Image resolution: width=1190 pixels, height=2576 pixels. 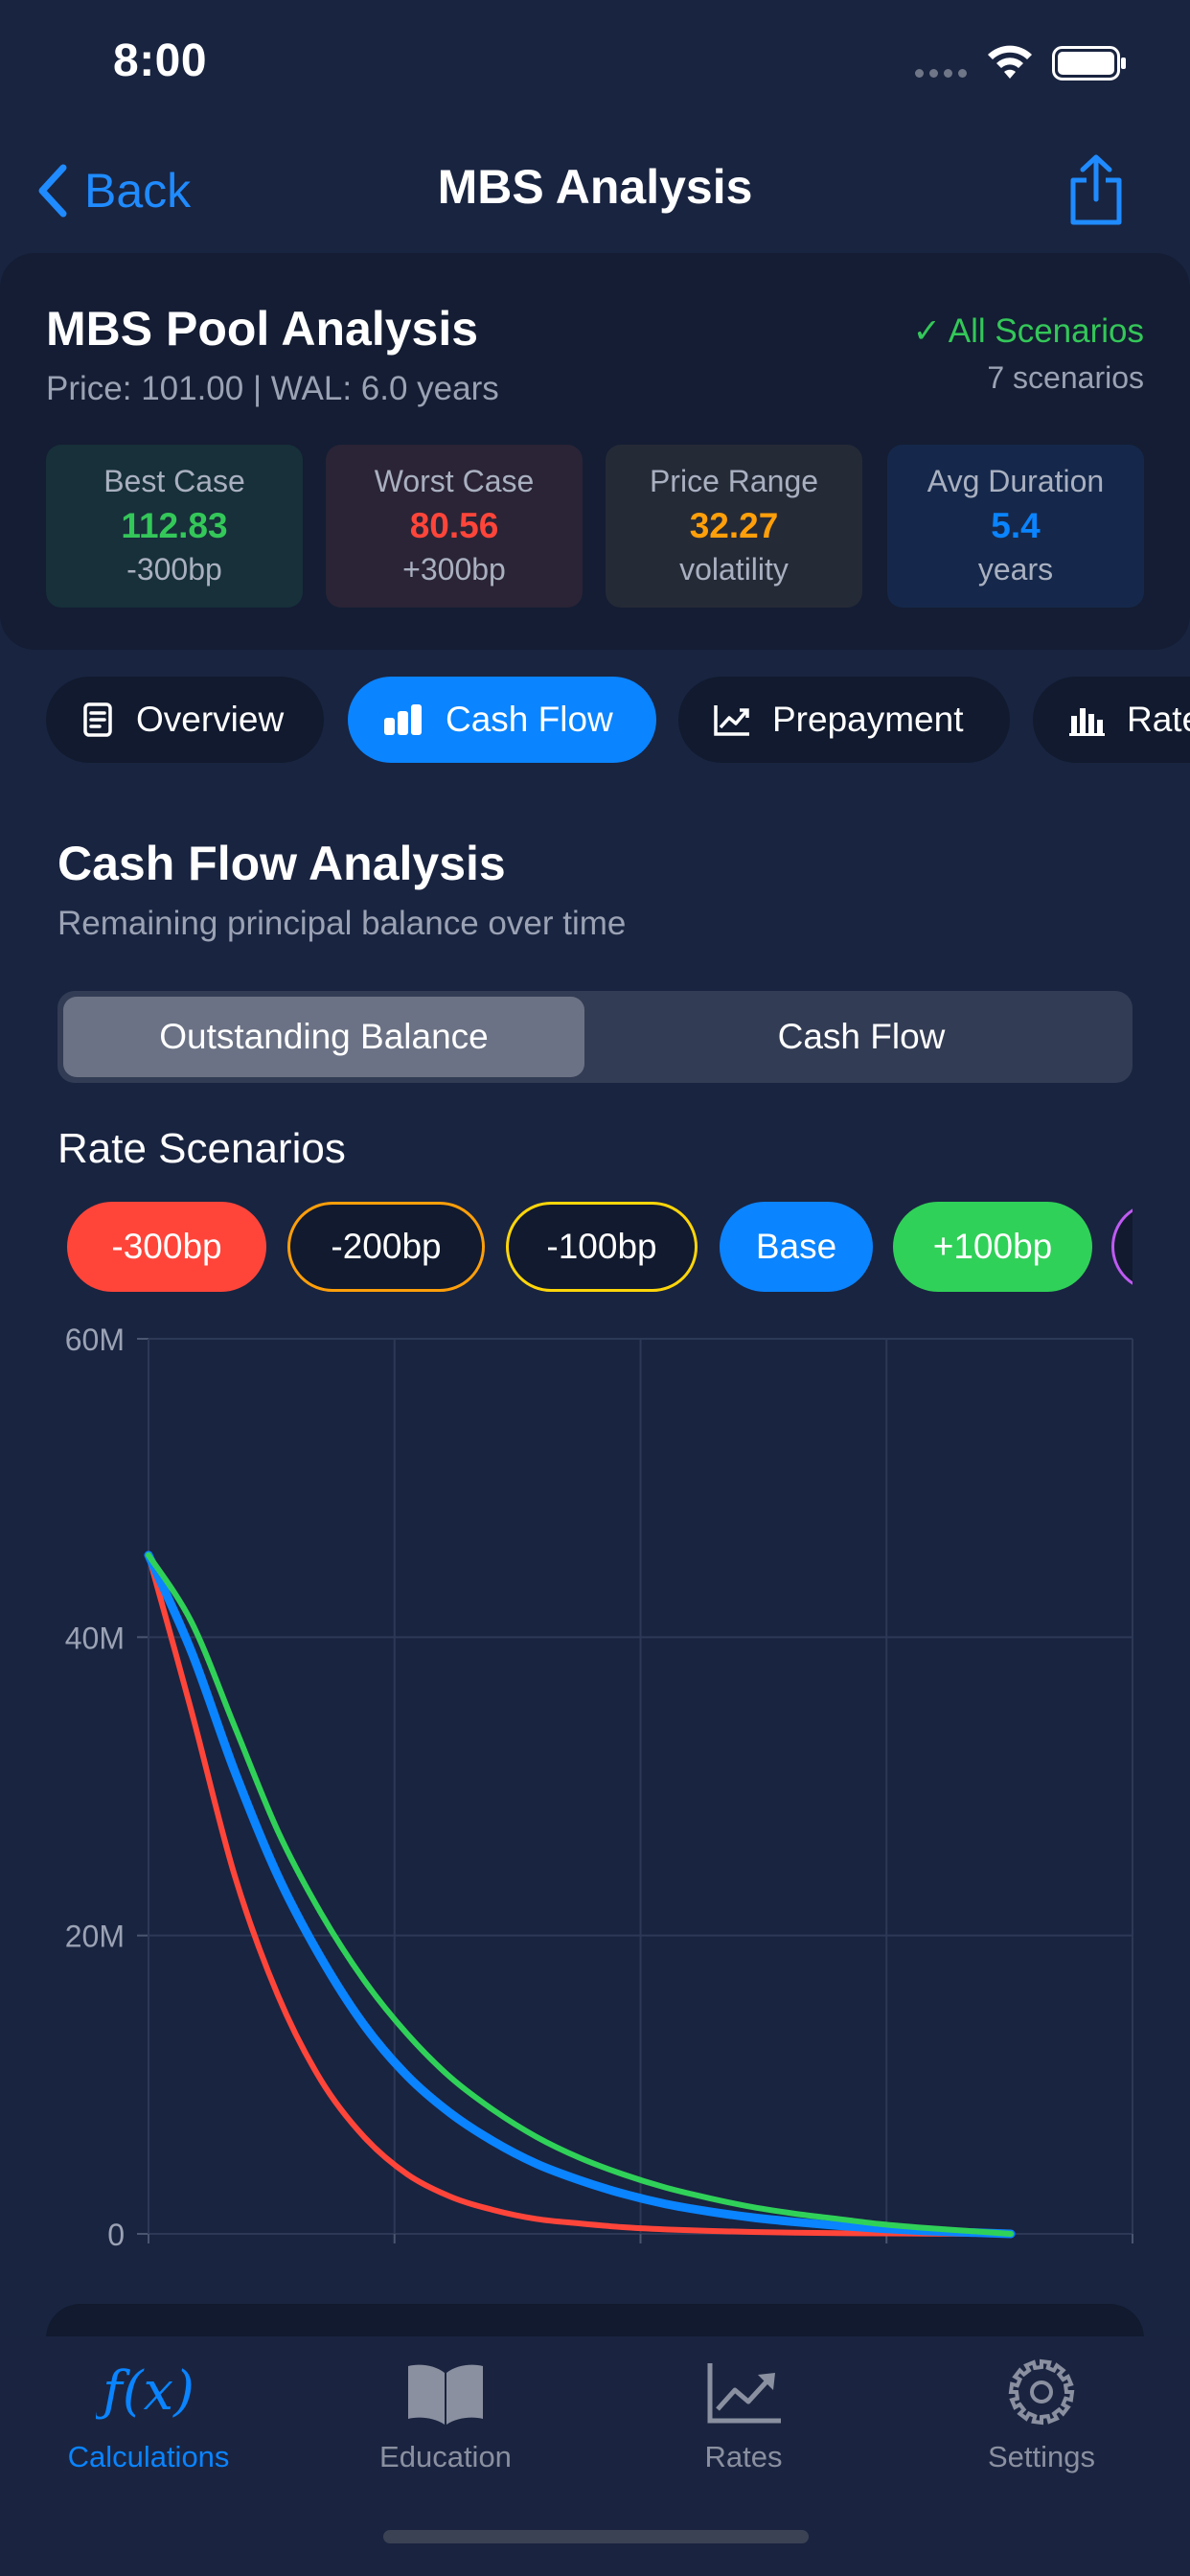 I want to click on chip-label: -300bp, so click(x=167, y=1246).